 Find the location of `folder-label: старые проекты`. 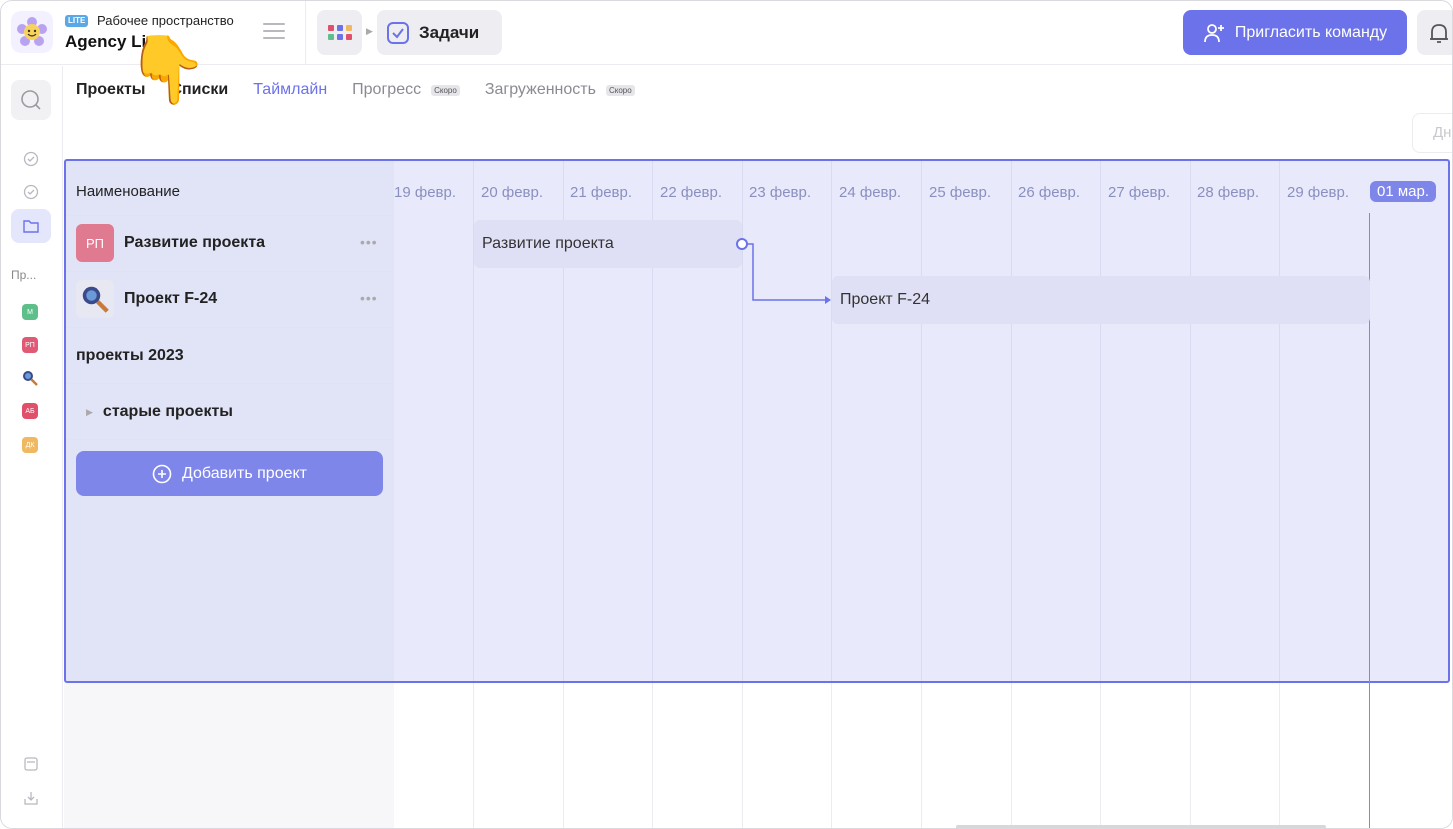

folder-label: старые проекты is located at coordinates (167, 411).